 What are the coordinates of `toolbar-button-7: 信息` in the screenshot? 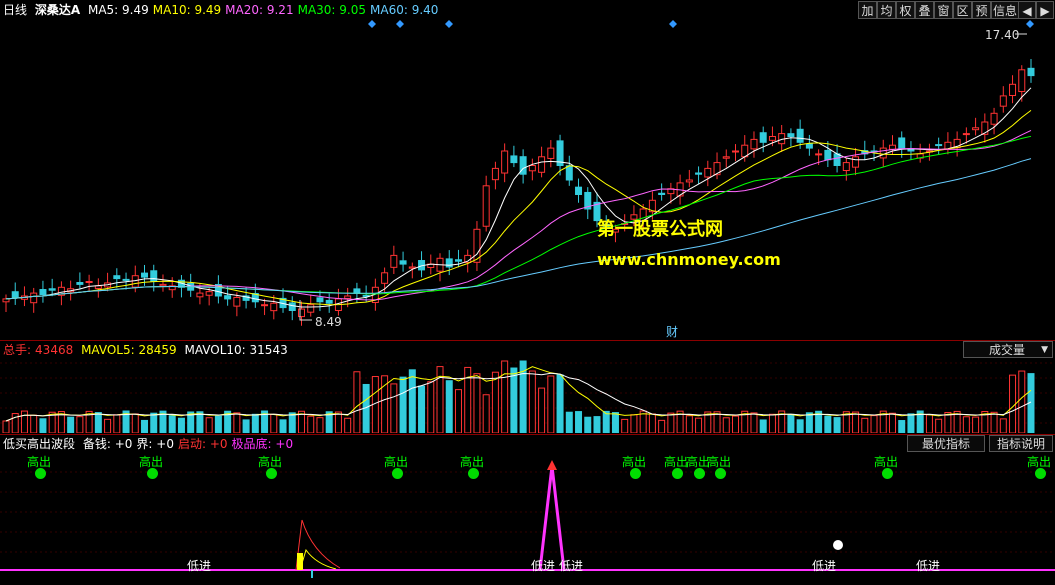 It's located at (1005, 10).